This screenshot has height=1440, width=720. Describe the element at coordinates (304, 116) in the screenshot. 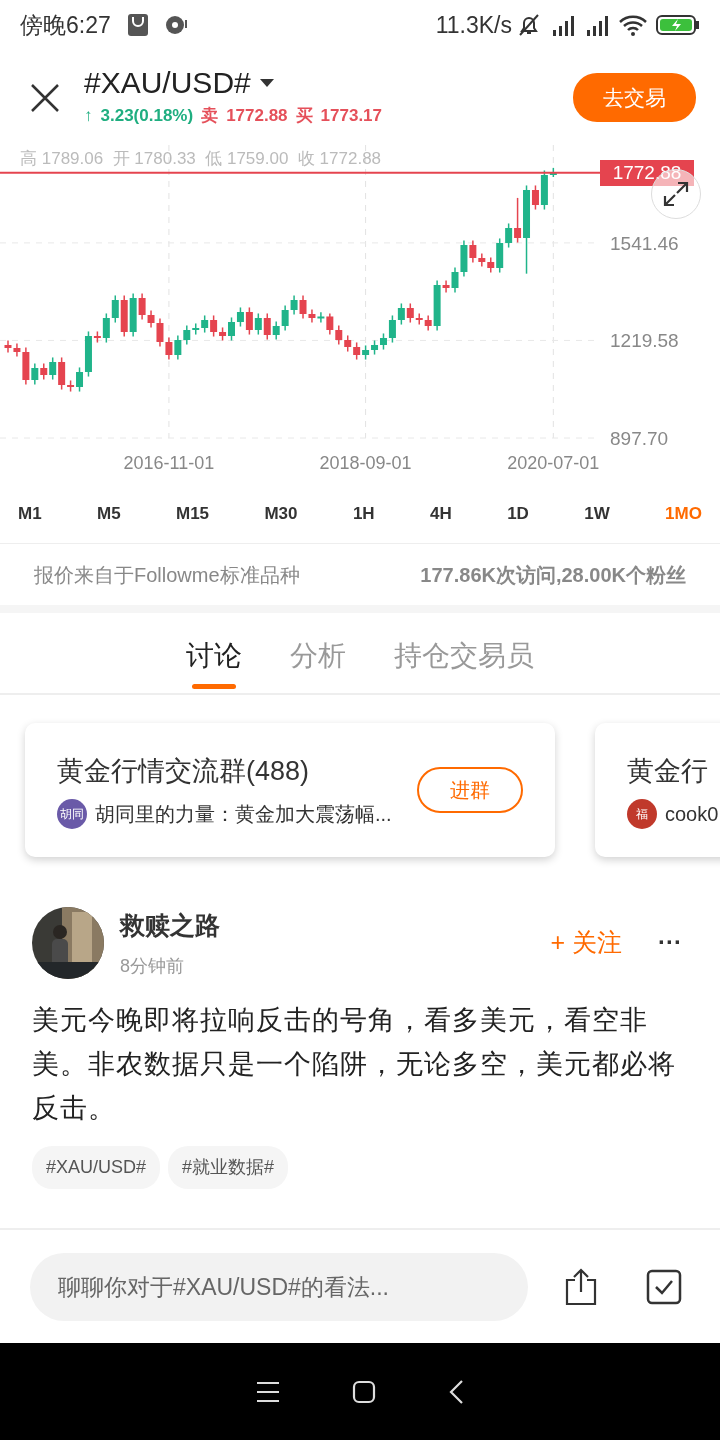

I see `buy-label: 买` at that location.